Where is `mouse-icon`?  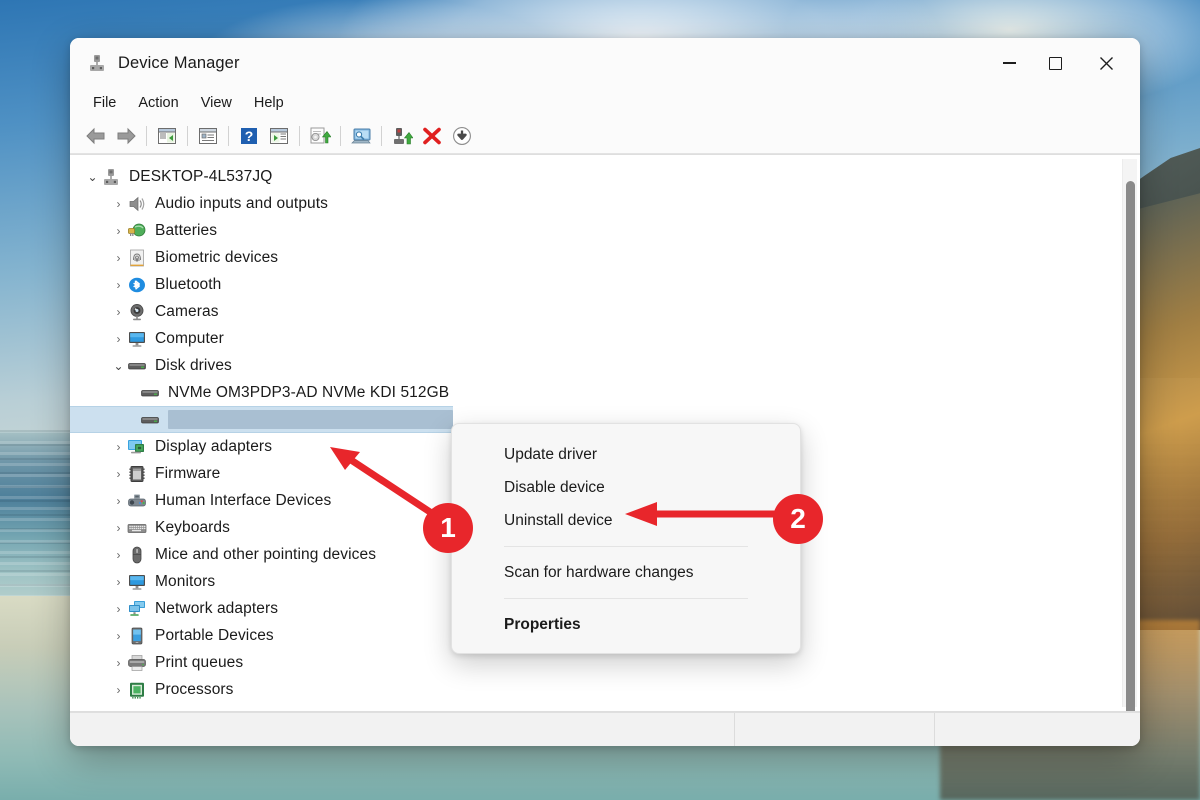 mouse-icon is located at coordinates (137, 555).